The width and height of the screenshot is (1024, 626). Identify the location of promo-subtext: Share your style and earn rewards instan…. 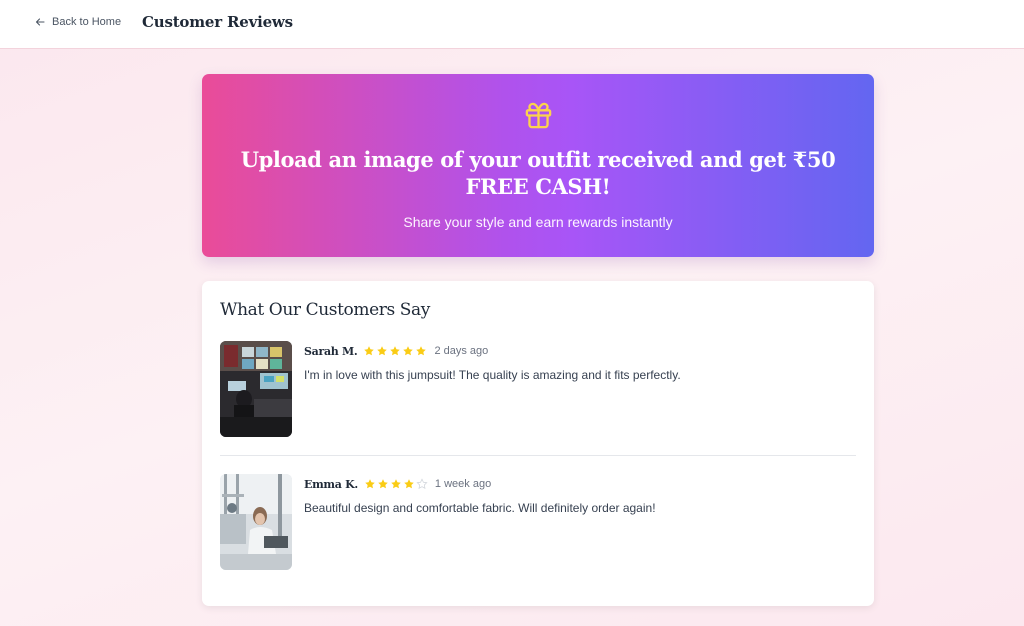
(538, 222).